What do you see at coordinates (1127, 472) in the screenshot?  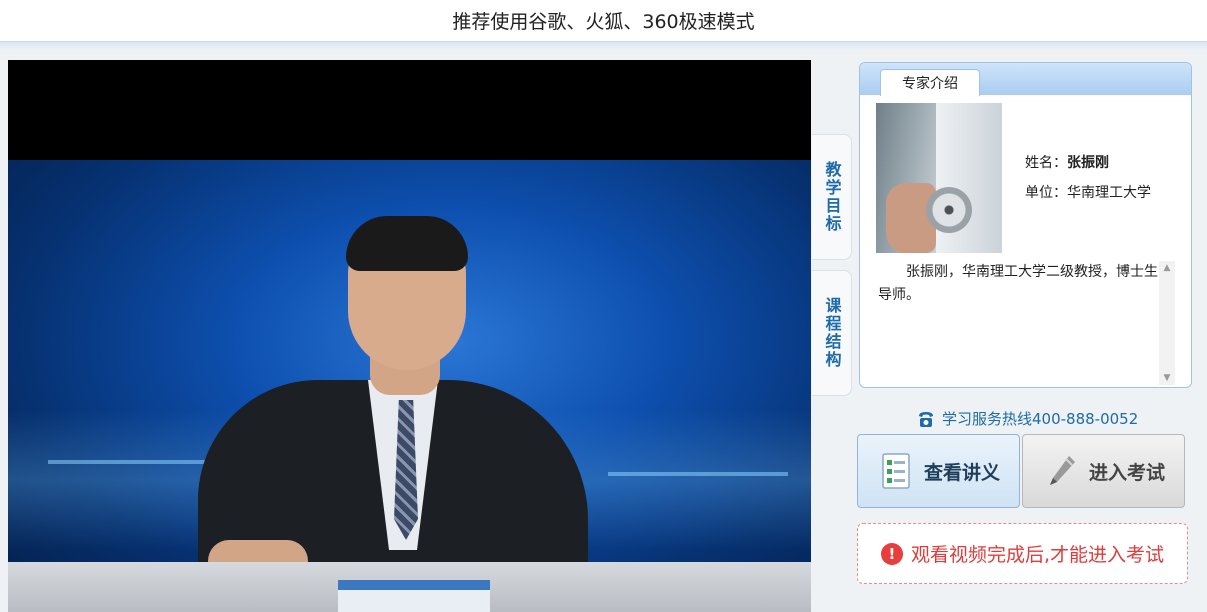 I see `enter-exam-label: 进入考试` at bounding box center [1127, 472].